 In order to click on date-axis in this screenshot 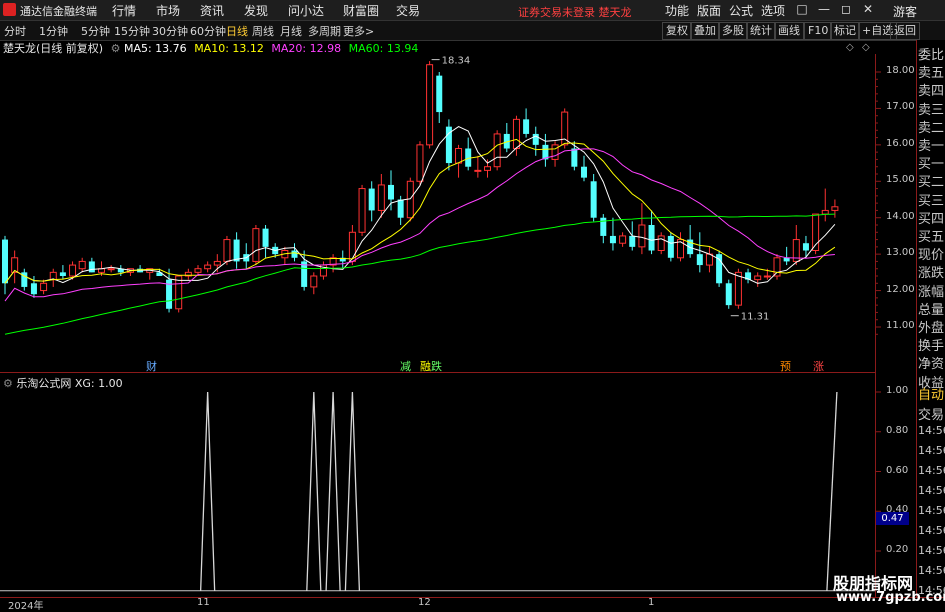, I will do `click(472, 603)`.